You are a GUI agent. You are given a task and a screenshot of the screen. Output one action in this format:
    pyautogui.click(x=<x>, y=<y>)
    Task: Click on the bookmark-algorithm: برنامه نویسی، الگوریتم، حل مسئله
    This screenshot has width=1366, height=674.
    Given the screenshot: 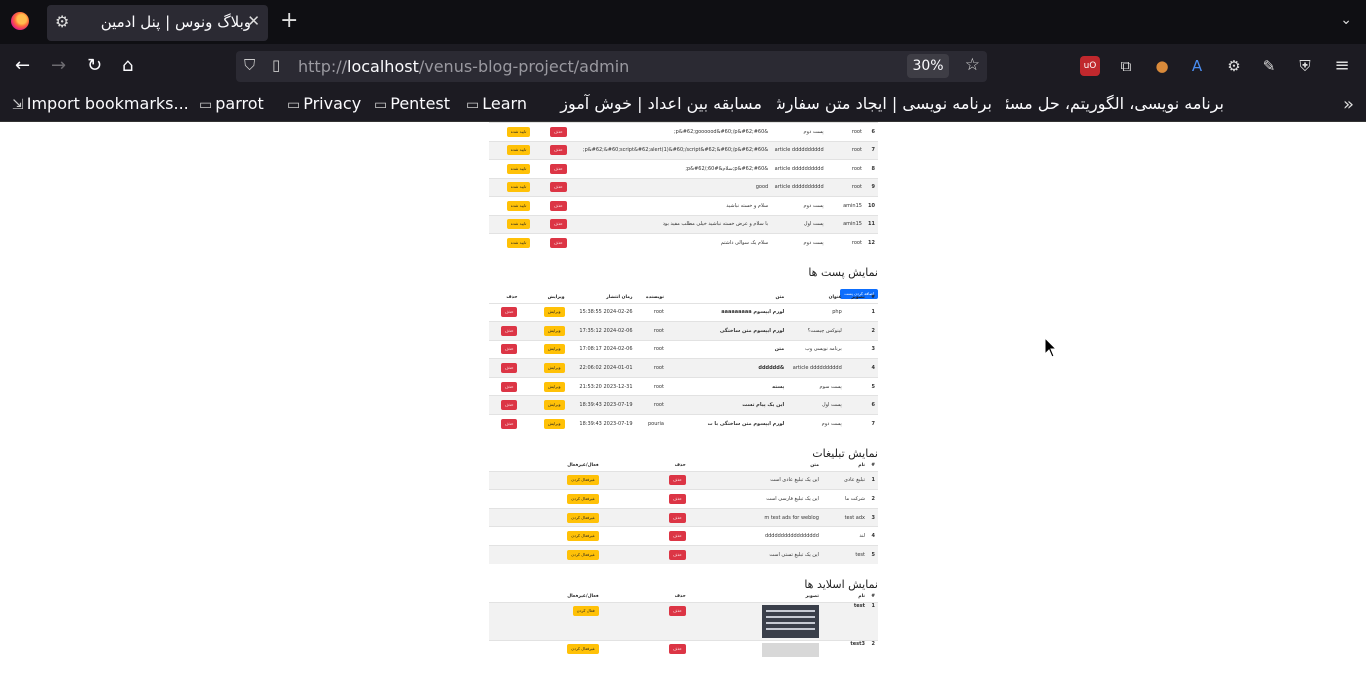 What is the action you would take?
    pyautogui.click(x=1115, y=104)
    